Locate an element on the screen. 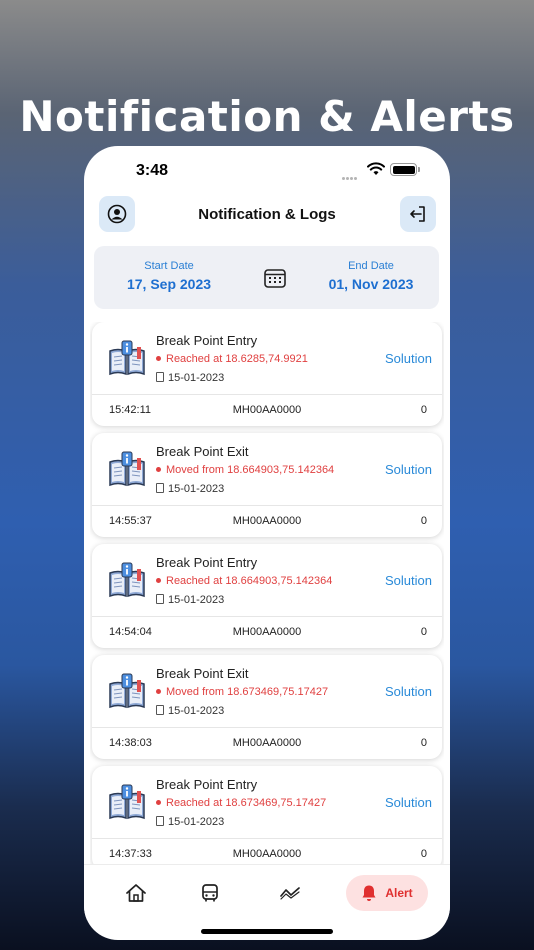  logout-icon is located at coordinates (417, 214).